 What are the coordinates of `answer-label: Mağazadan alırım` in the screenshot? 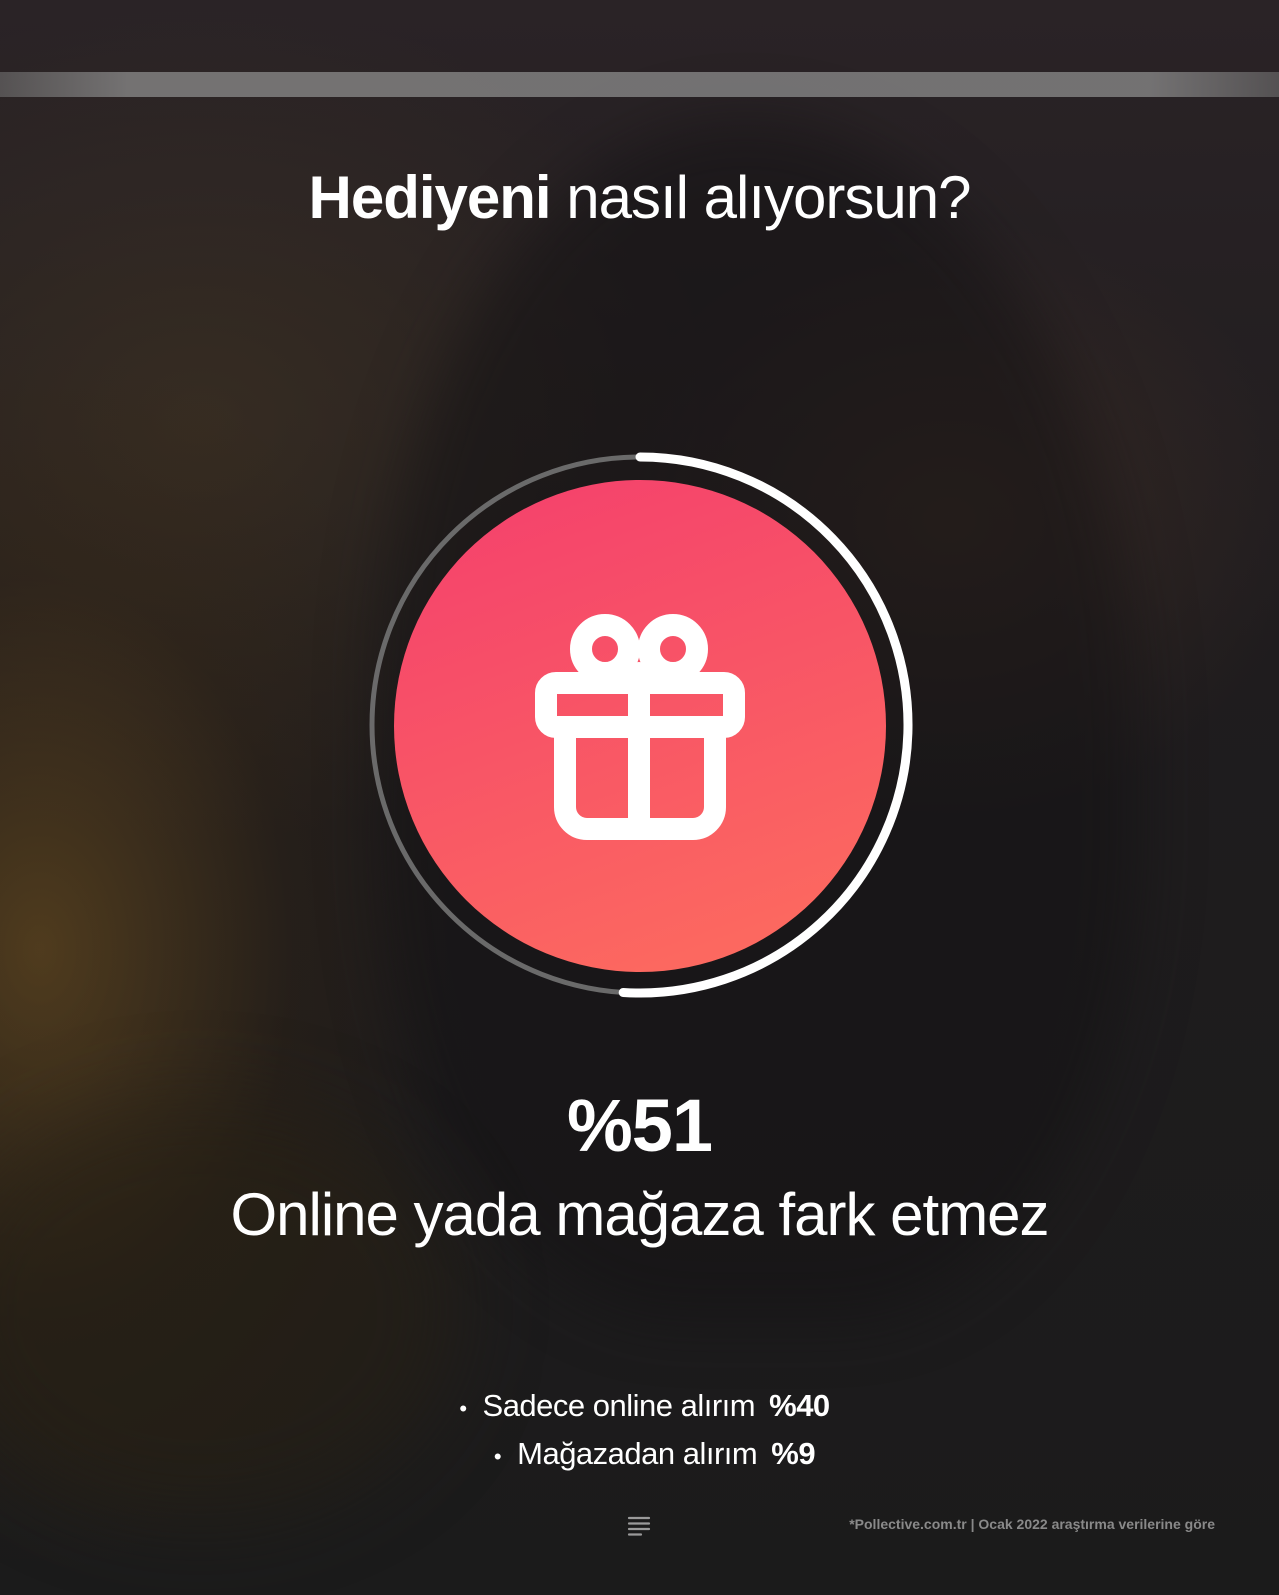 It's located at (637, 1453).